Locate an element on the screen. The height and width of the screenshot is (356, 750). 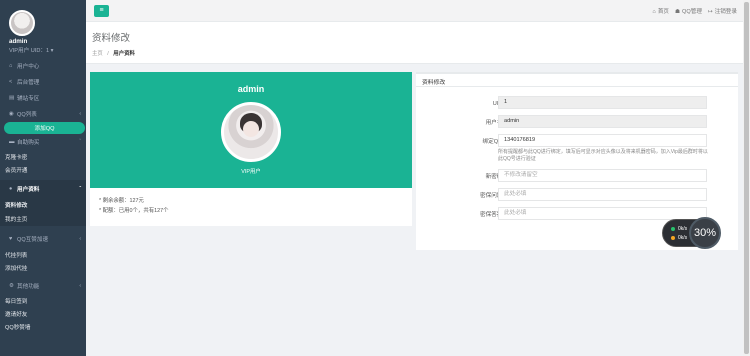
home-link: ⌂ 首页 is located at coordinates (660, 11).